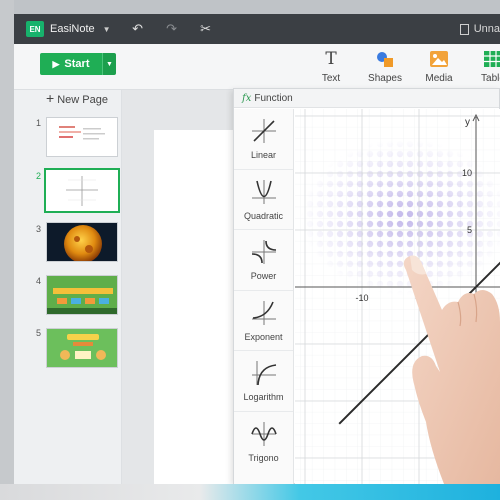 Image resolution: width=500 pixels, height=500 pixels. I want to click on media-icon, so click(439, 59).